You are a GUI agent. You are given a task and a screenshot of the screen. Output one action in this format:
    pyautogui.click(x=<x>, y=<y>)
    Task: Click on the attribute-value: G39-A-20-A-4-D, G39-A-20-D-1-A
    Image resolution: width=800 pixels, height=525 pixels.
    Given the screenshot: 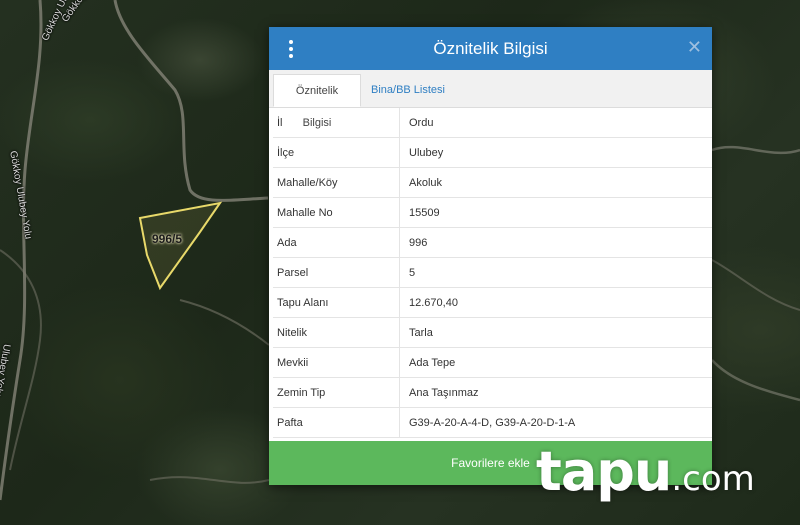 What is the action you would take?
    pyautogui.click(x=555, y=422)
    